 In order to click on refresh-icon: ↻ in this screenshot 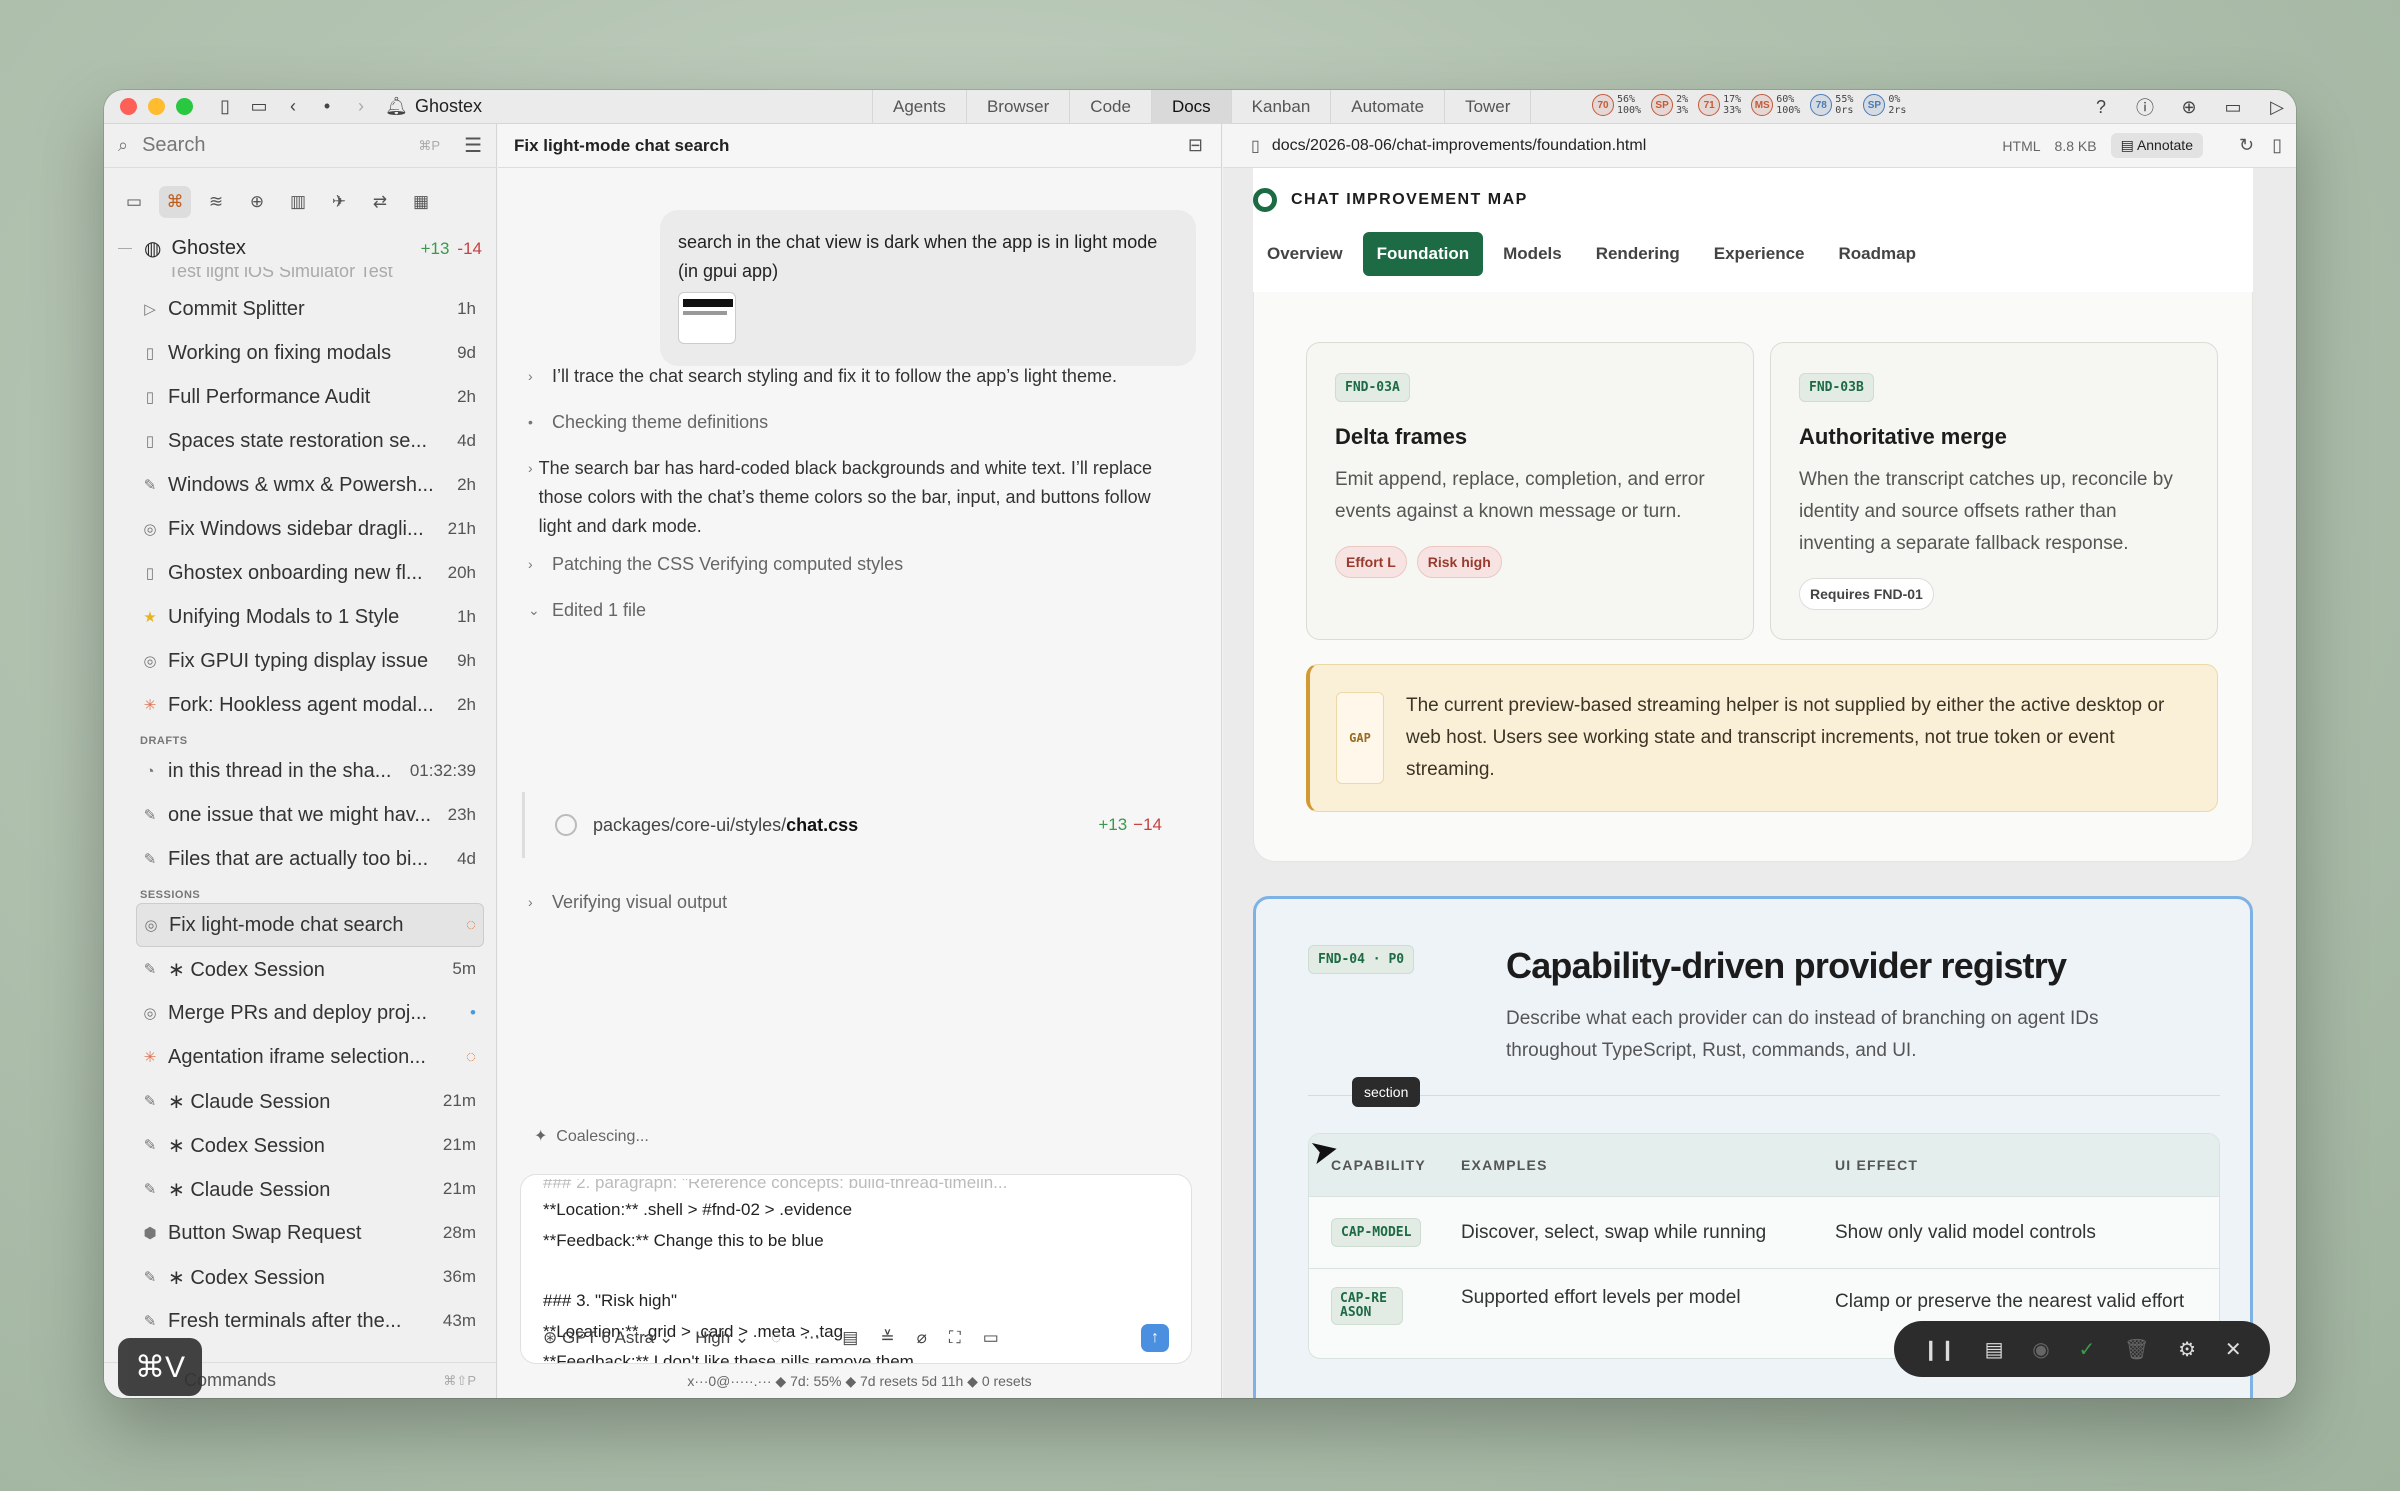, I will do `click(2246, 145)`.